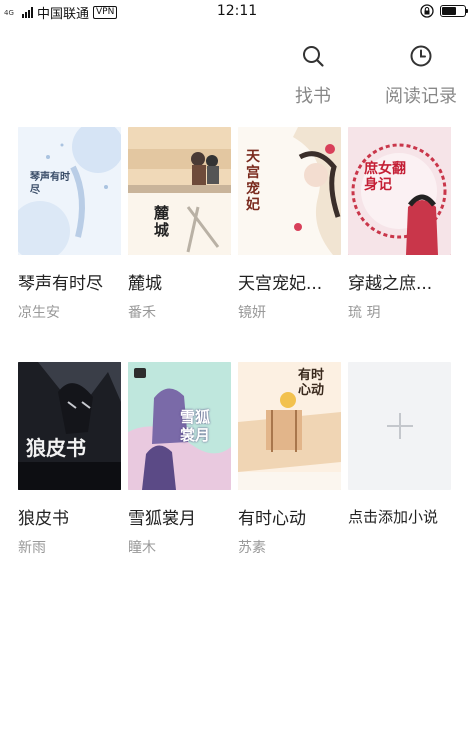 The height and width of the screenshot is (730, 474). I want to click on book-cover-title: 琴声有时尽, so click(50, 184).